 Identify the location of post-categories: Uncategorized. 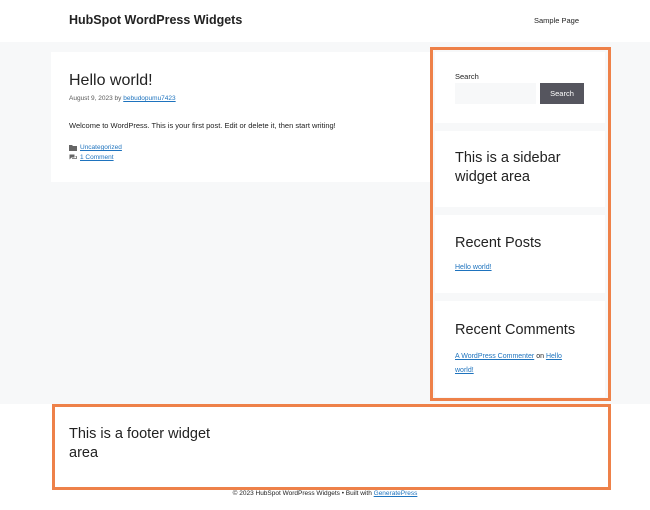
(95, 147).